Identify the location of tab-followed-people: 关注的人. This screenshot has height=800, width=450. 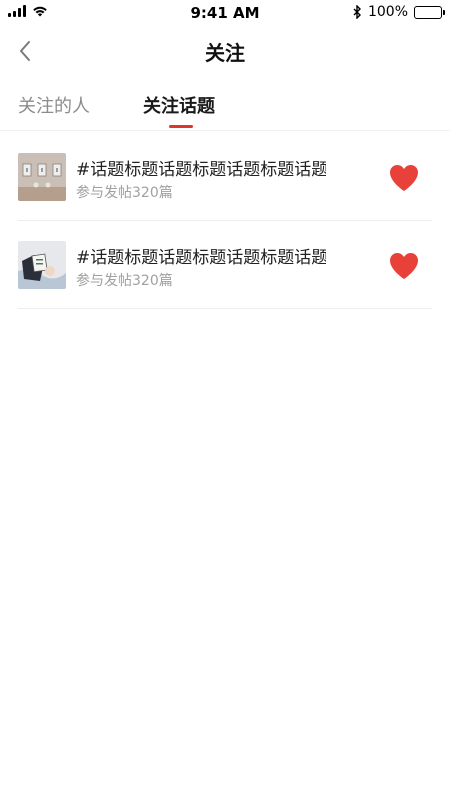
(54, 105).